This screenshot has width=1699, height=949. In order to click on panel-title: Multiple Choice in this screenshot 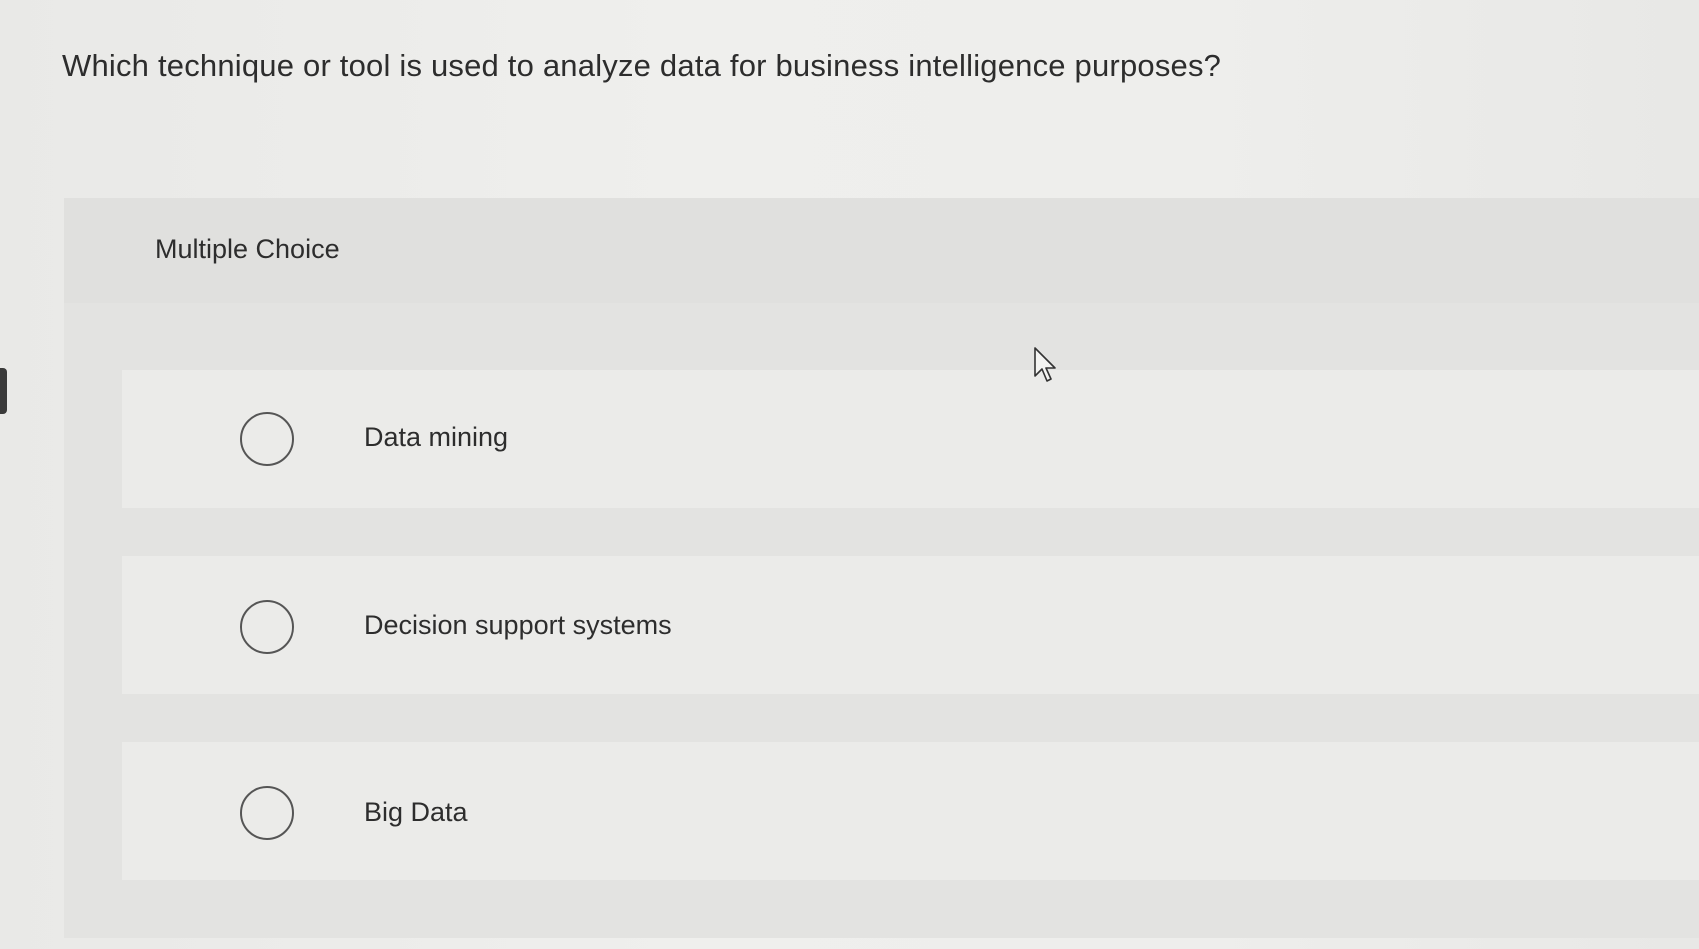, I will do `click(247, 249)`.